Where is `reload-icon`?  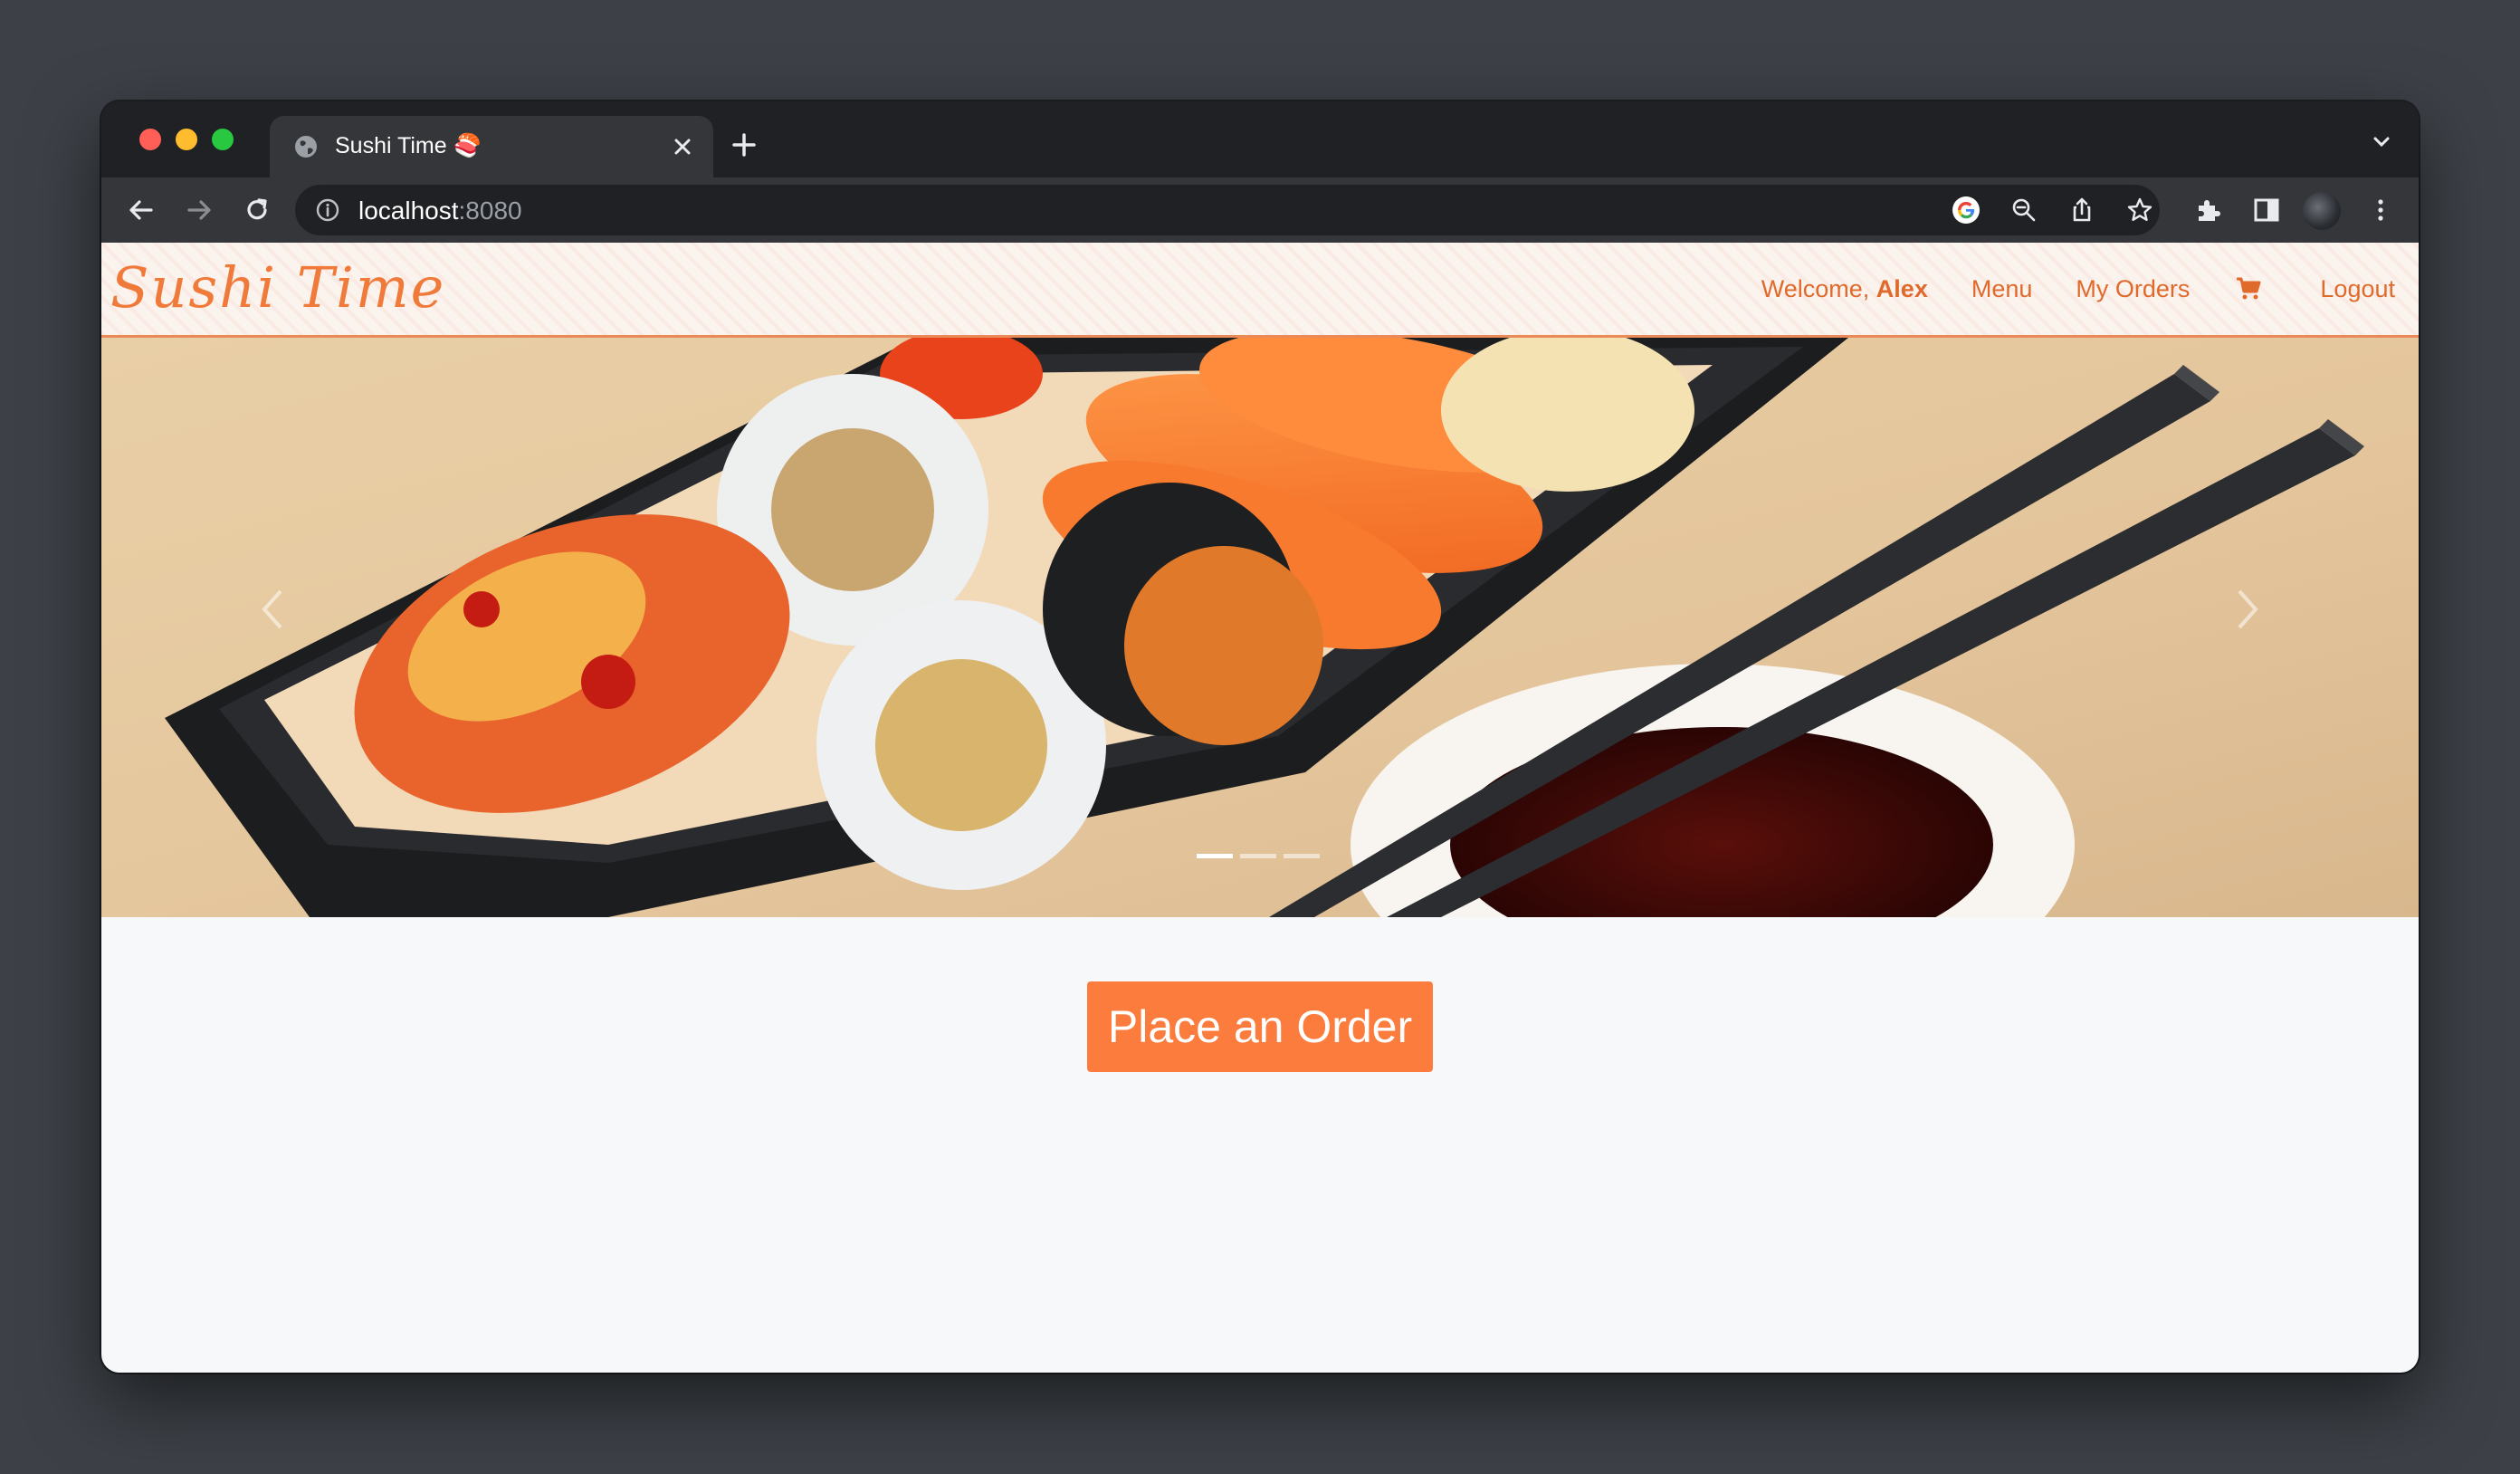
reload-icon is located at coordinates (257, 210).